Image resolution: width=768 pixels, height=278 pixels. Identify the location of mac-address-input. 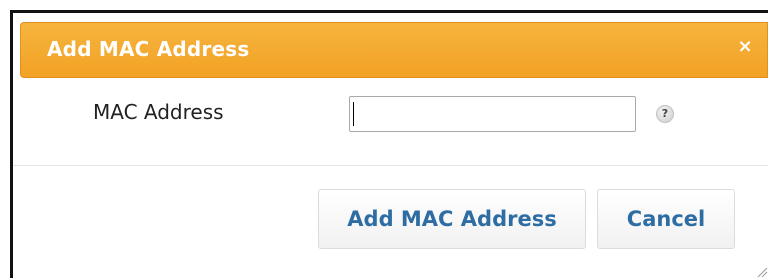
(492, 114).